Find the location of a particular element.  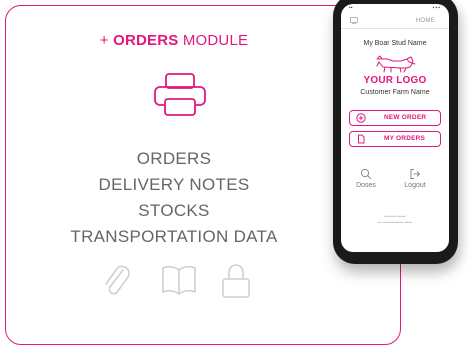

title-suffix: MODULE is located at coordinates (213, 40).